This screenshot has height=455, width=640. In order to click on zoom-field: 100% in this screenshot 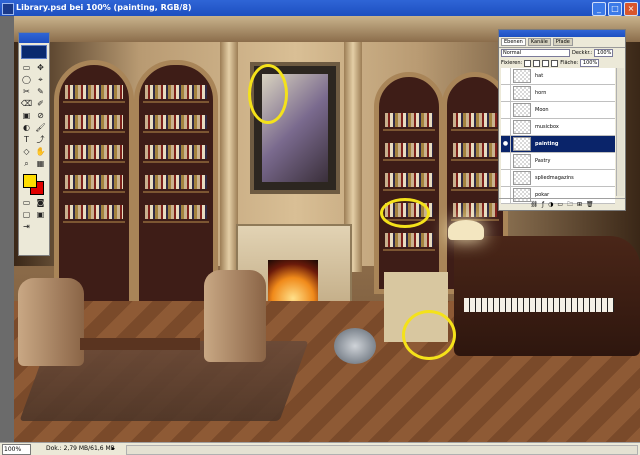, I will do `click(16, 449)`.